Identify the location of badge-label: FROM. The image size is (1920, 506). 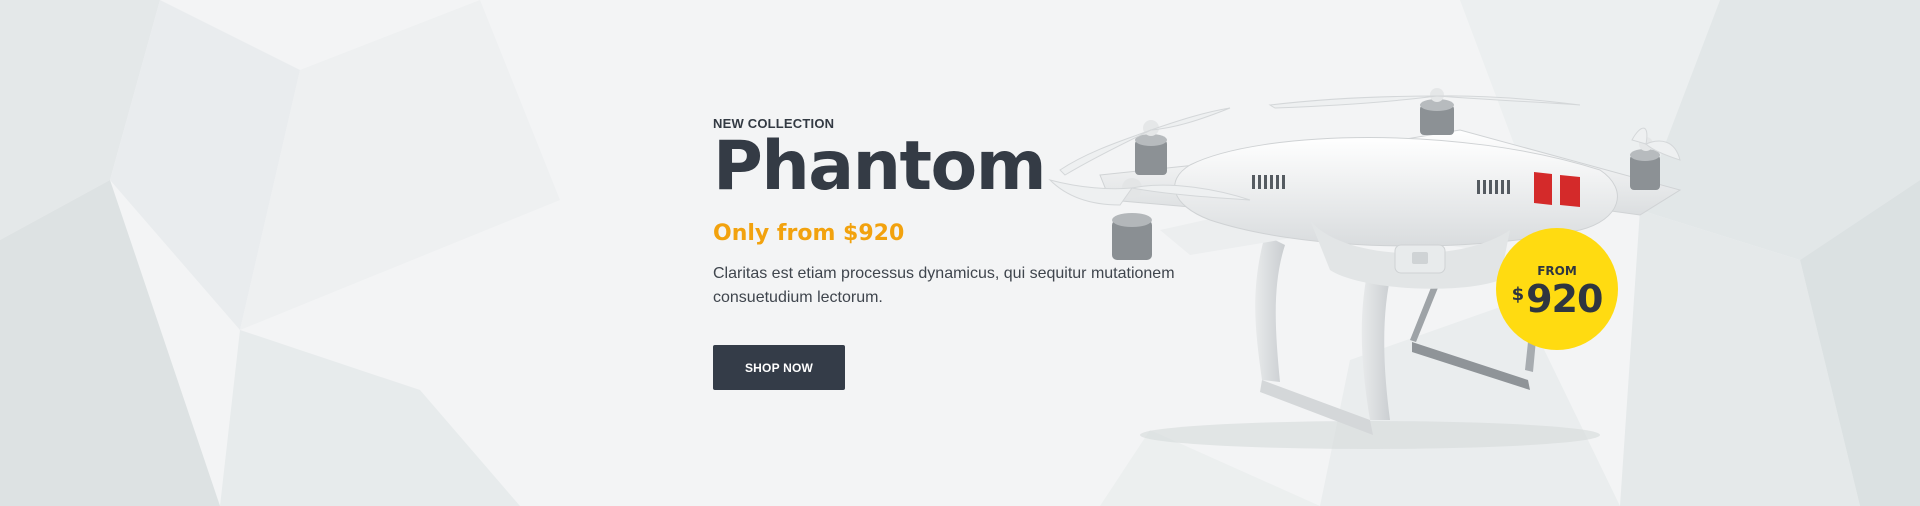
(1557, 271).